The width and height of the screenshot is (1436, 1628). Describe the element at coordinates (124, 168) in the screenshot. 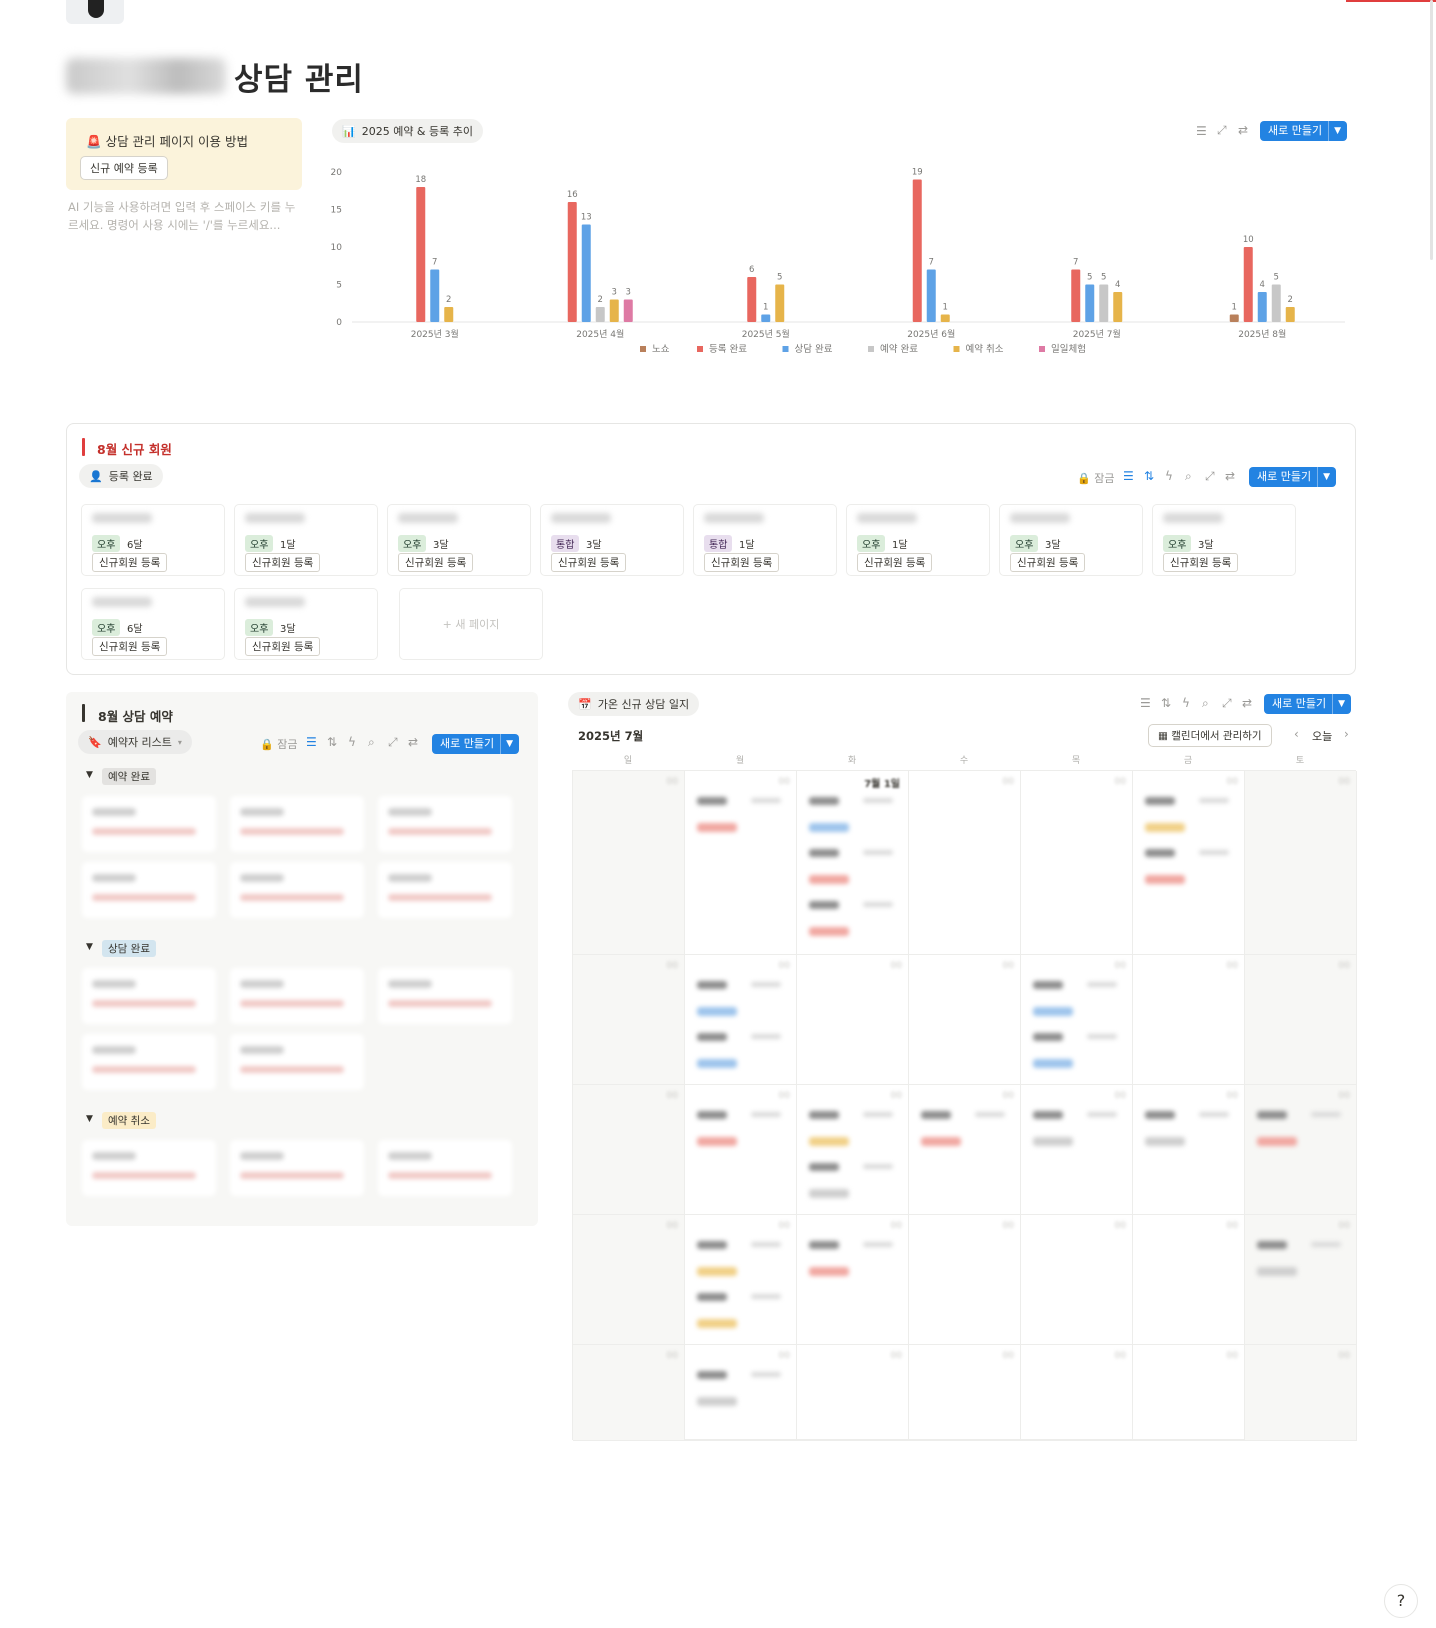

I see `new-reservation-button: 신규 예약 등록` at that location.